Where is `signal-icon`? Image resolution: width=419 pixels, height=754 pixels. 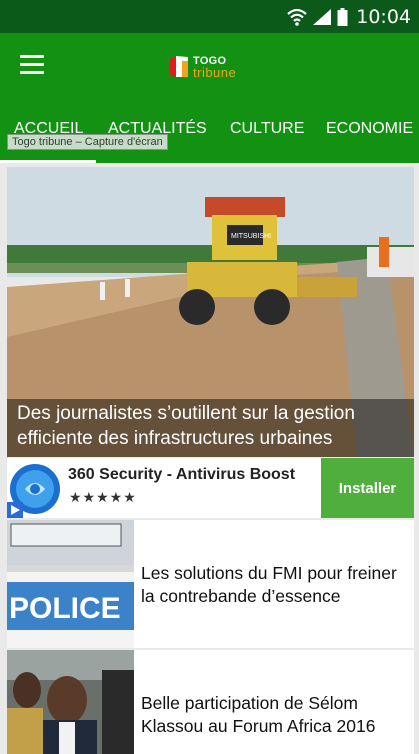
signal-icon is located at coordinates (322, 16).